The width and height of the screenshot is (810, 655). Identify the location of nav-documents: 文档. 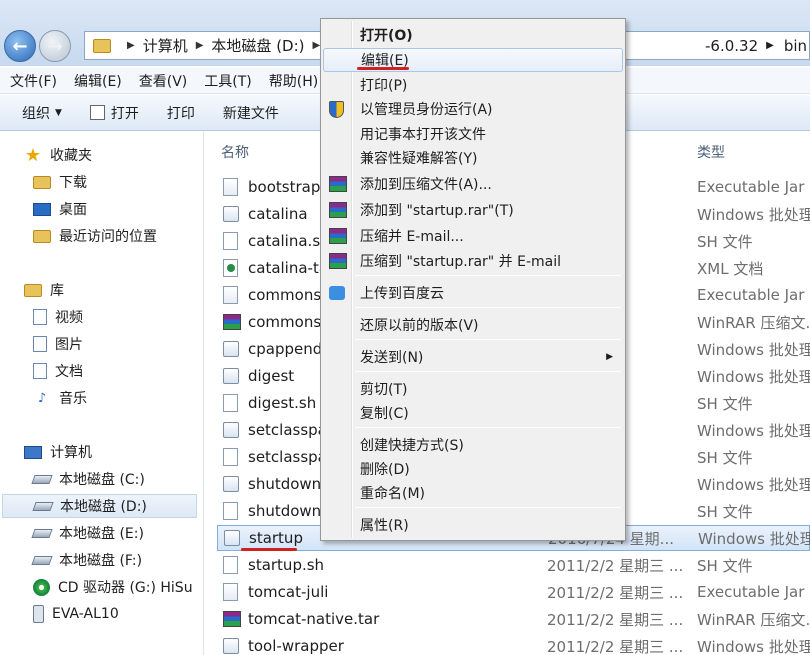
(58, 371).